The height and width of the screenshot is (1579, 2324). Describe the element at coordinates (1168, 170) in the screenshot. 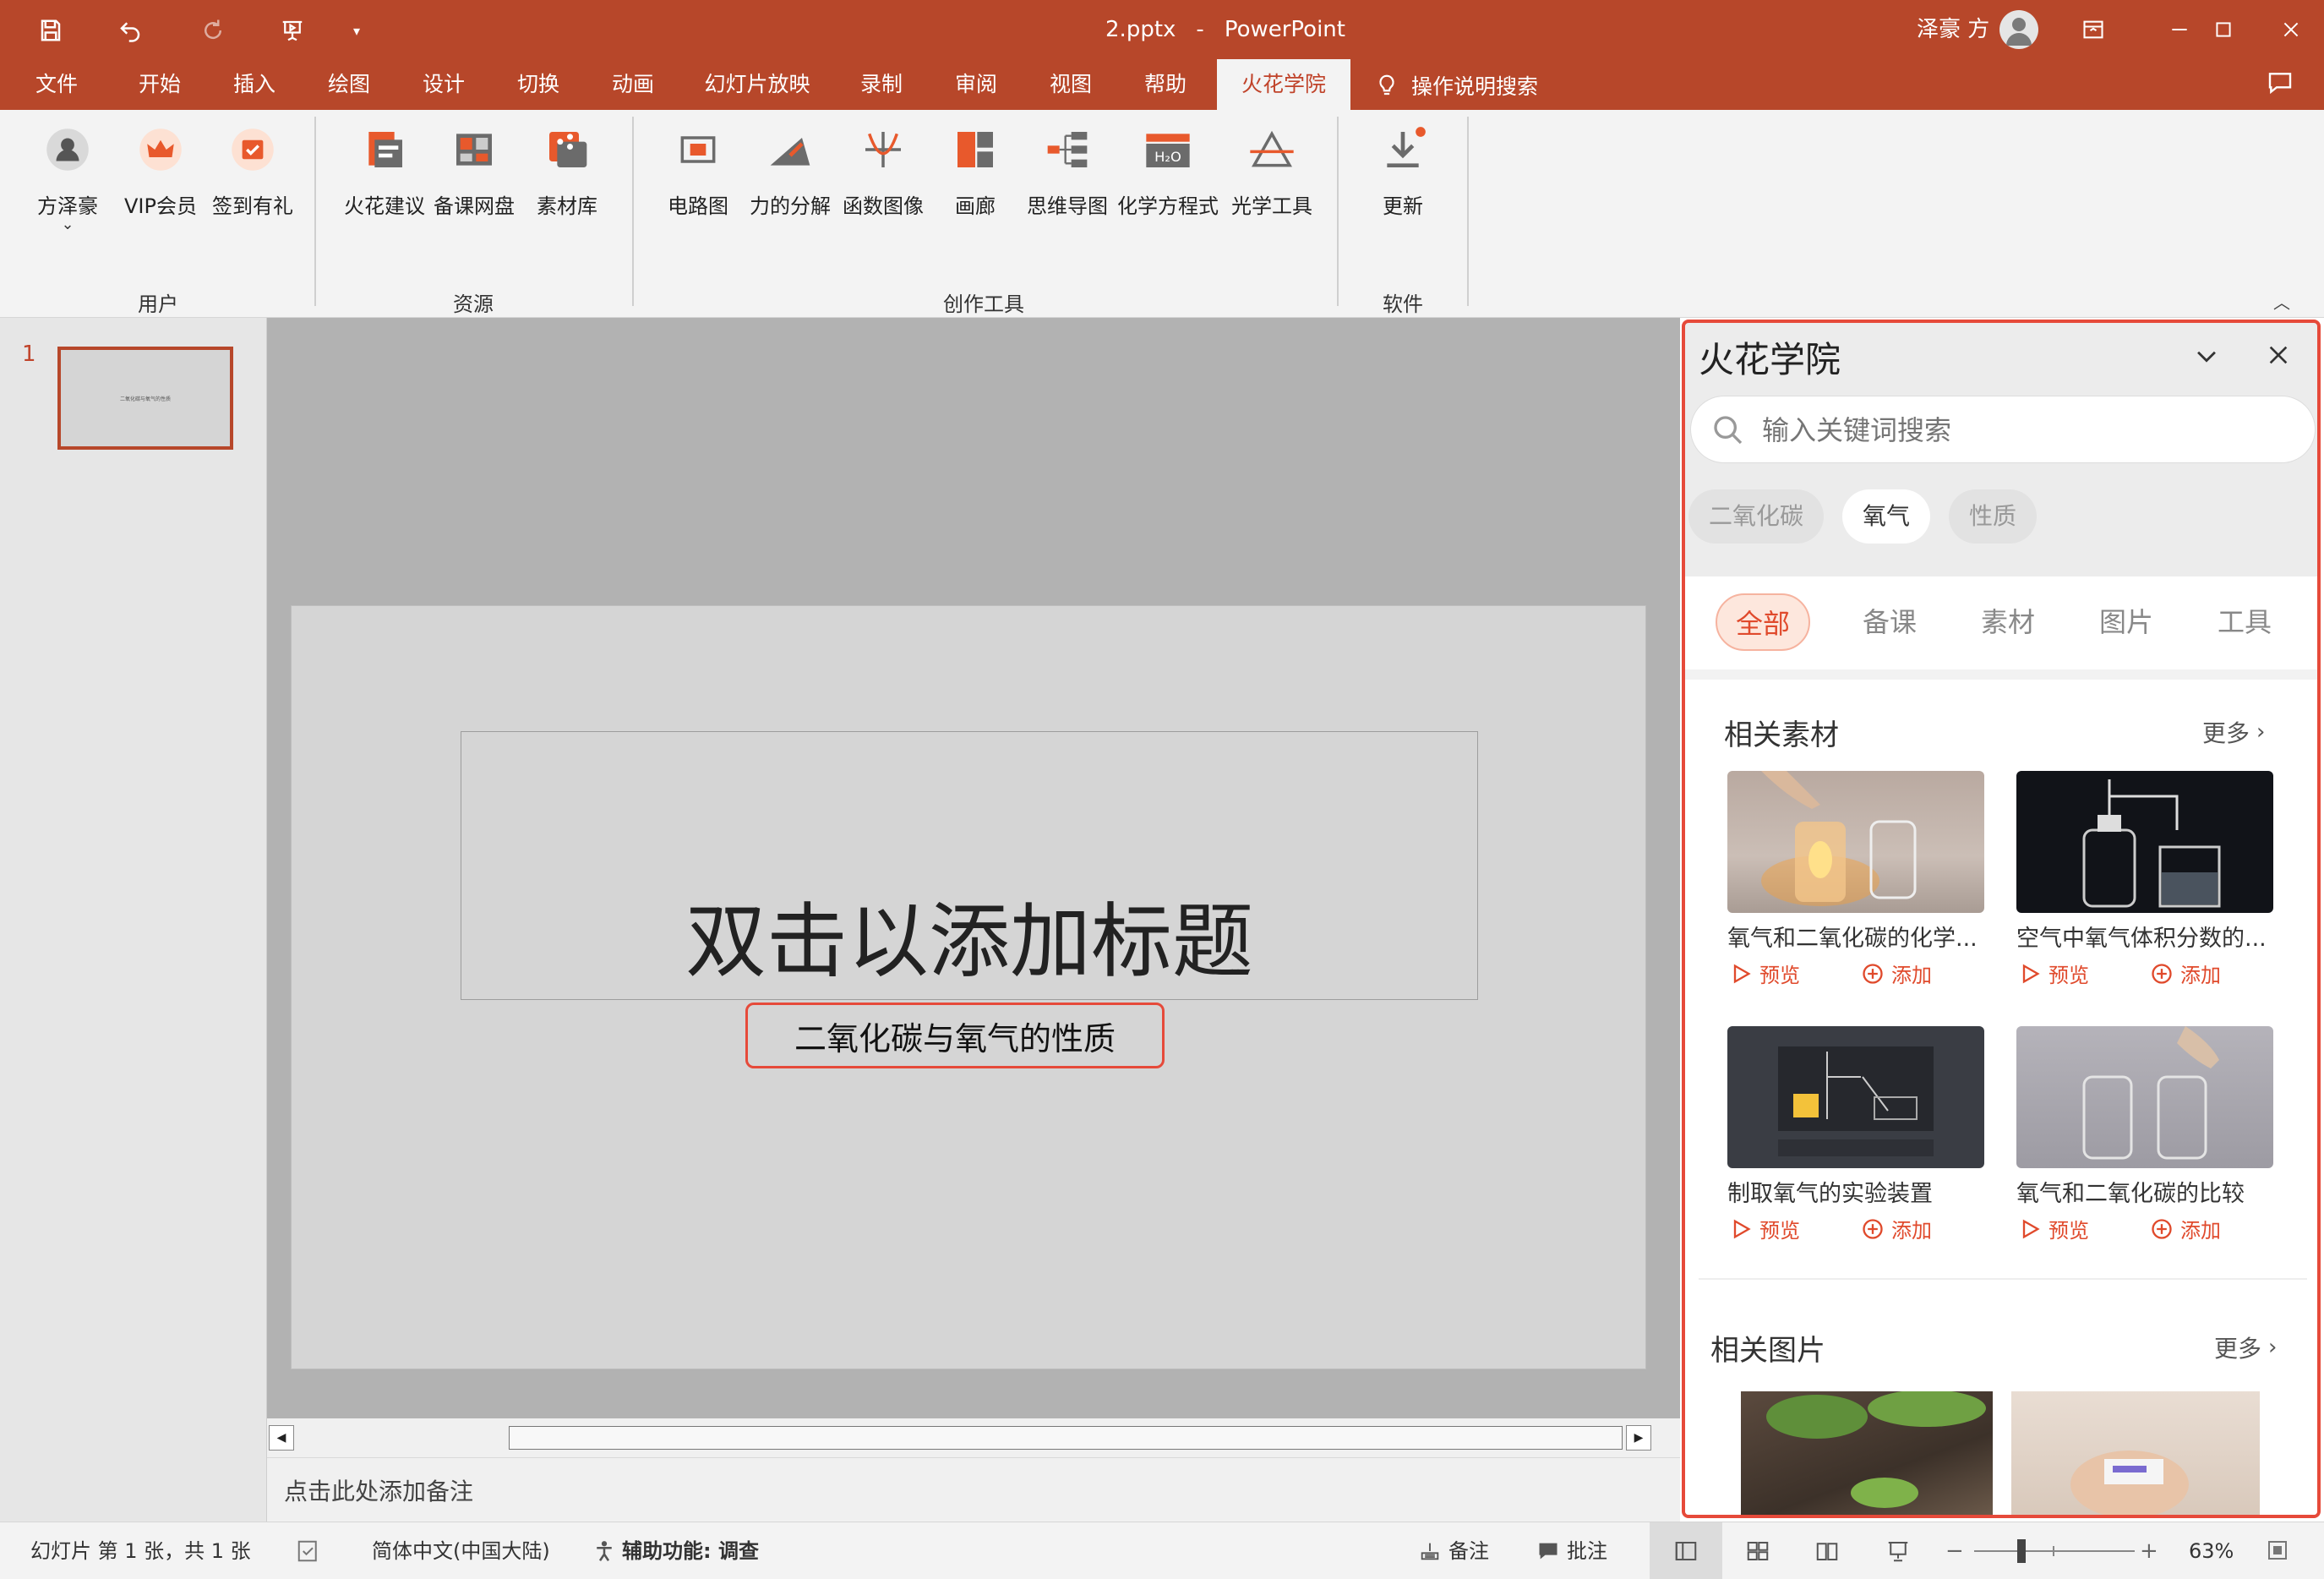

I see `chemical-equation-button: H₂O 化学方程式` at that location.